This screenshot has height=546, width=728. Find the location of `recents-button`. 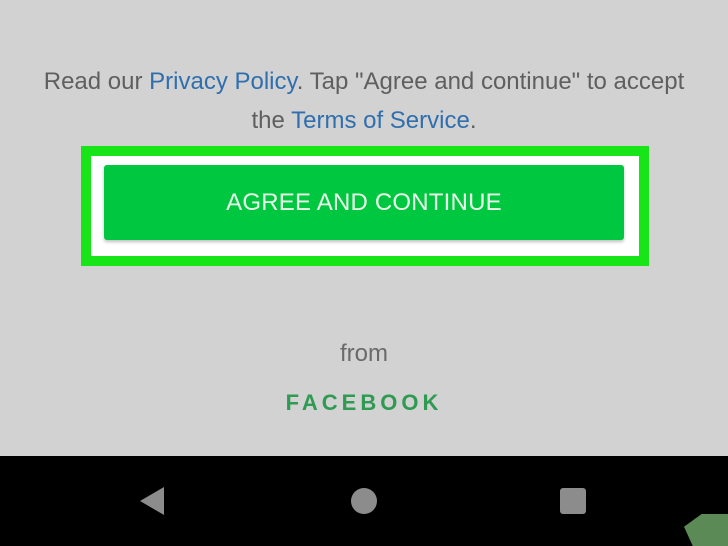

recents-button is located at coordinates (573, 501).